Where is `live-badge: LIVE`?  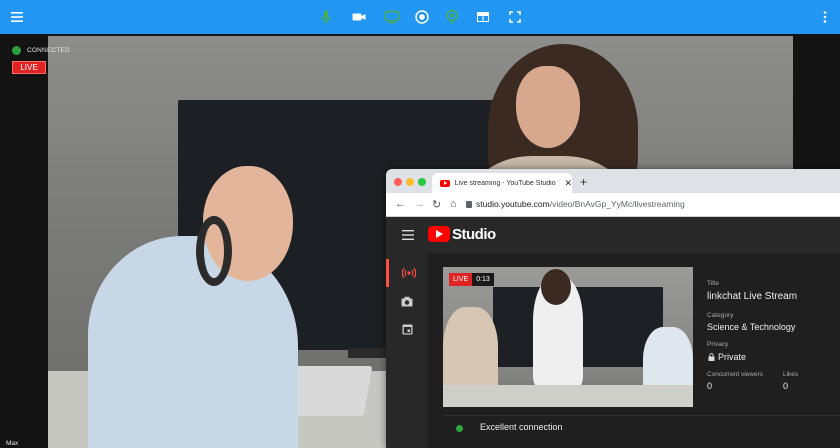 live-badge: LIVE is located at coordinates (29, 67).